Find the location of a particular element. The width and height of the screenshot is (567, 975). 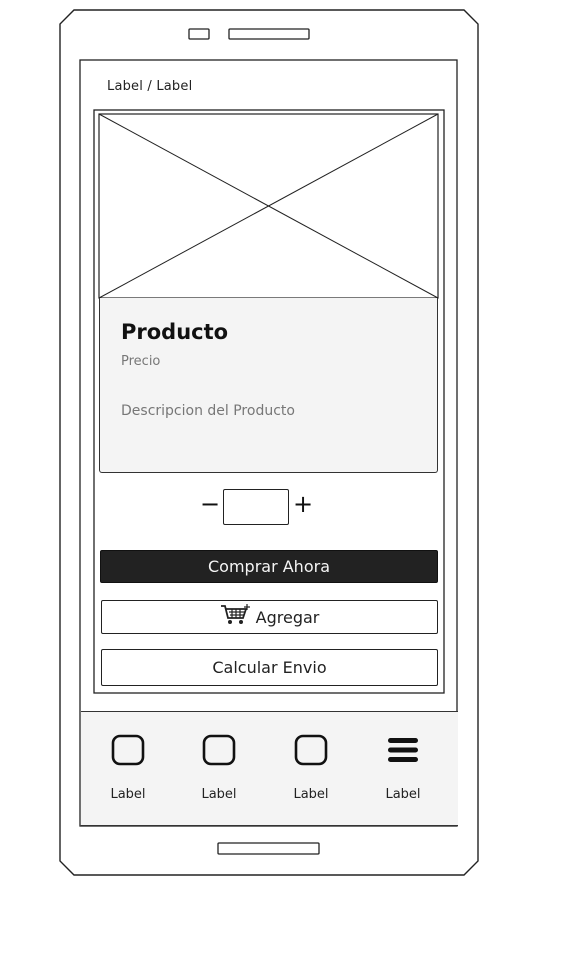

breadcrumb: Label / Label is located at coordinates (149, 86).